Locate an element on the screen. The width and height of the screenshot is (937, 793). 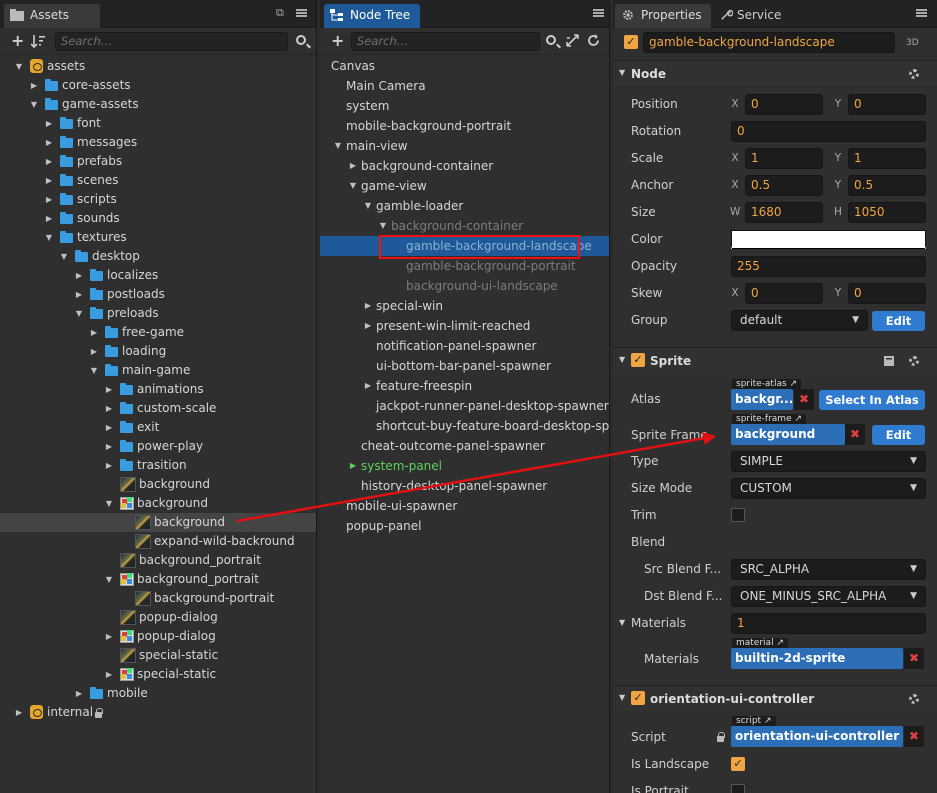
asset-tree-item: ▶ core-assets is located at coordinates (158, 85).